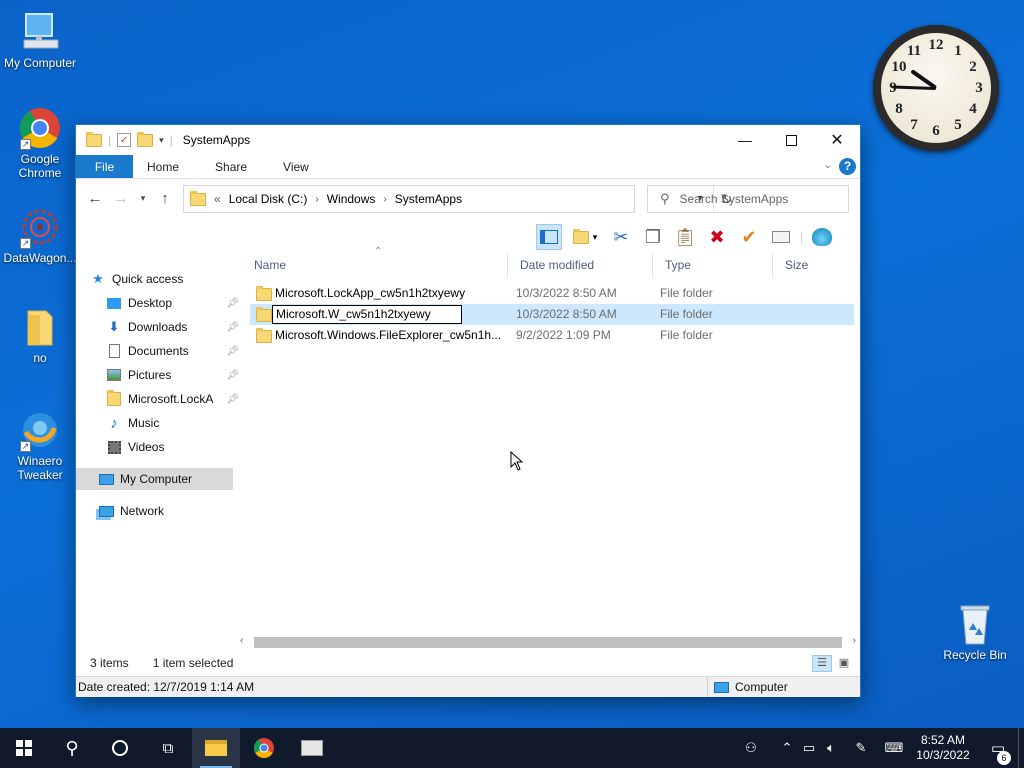 The image size is (1024, 768). What do you see at coordinates (713, 265) in the screenshot?
I see `column-header-type: Type` at bounding box center [713, 265].